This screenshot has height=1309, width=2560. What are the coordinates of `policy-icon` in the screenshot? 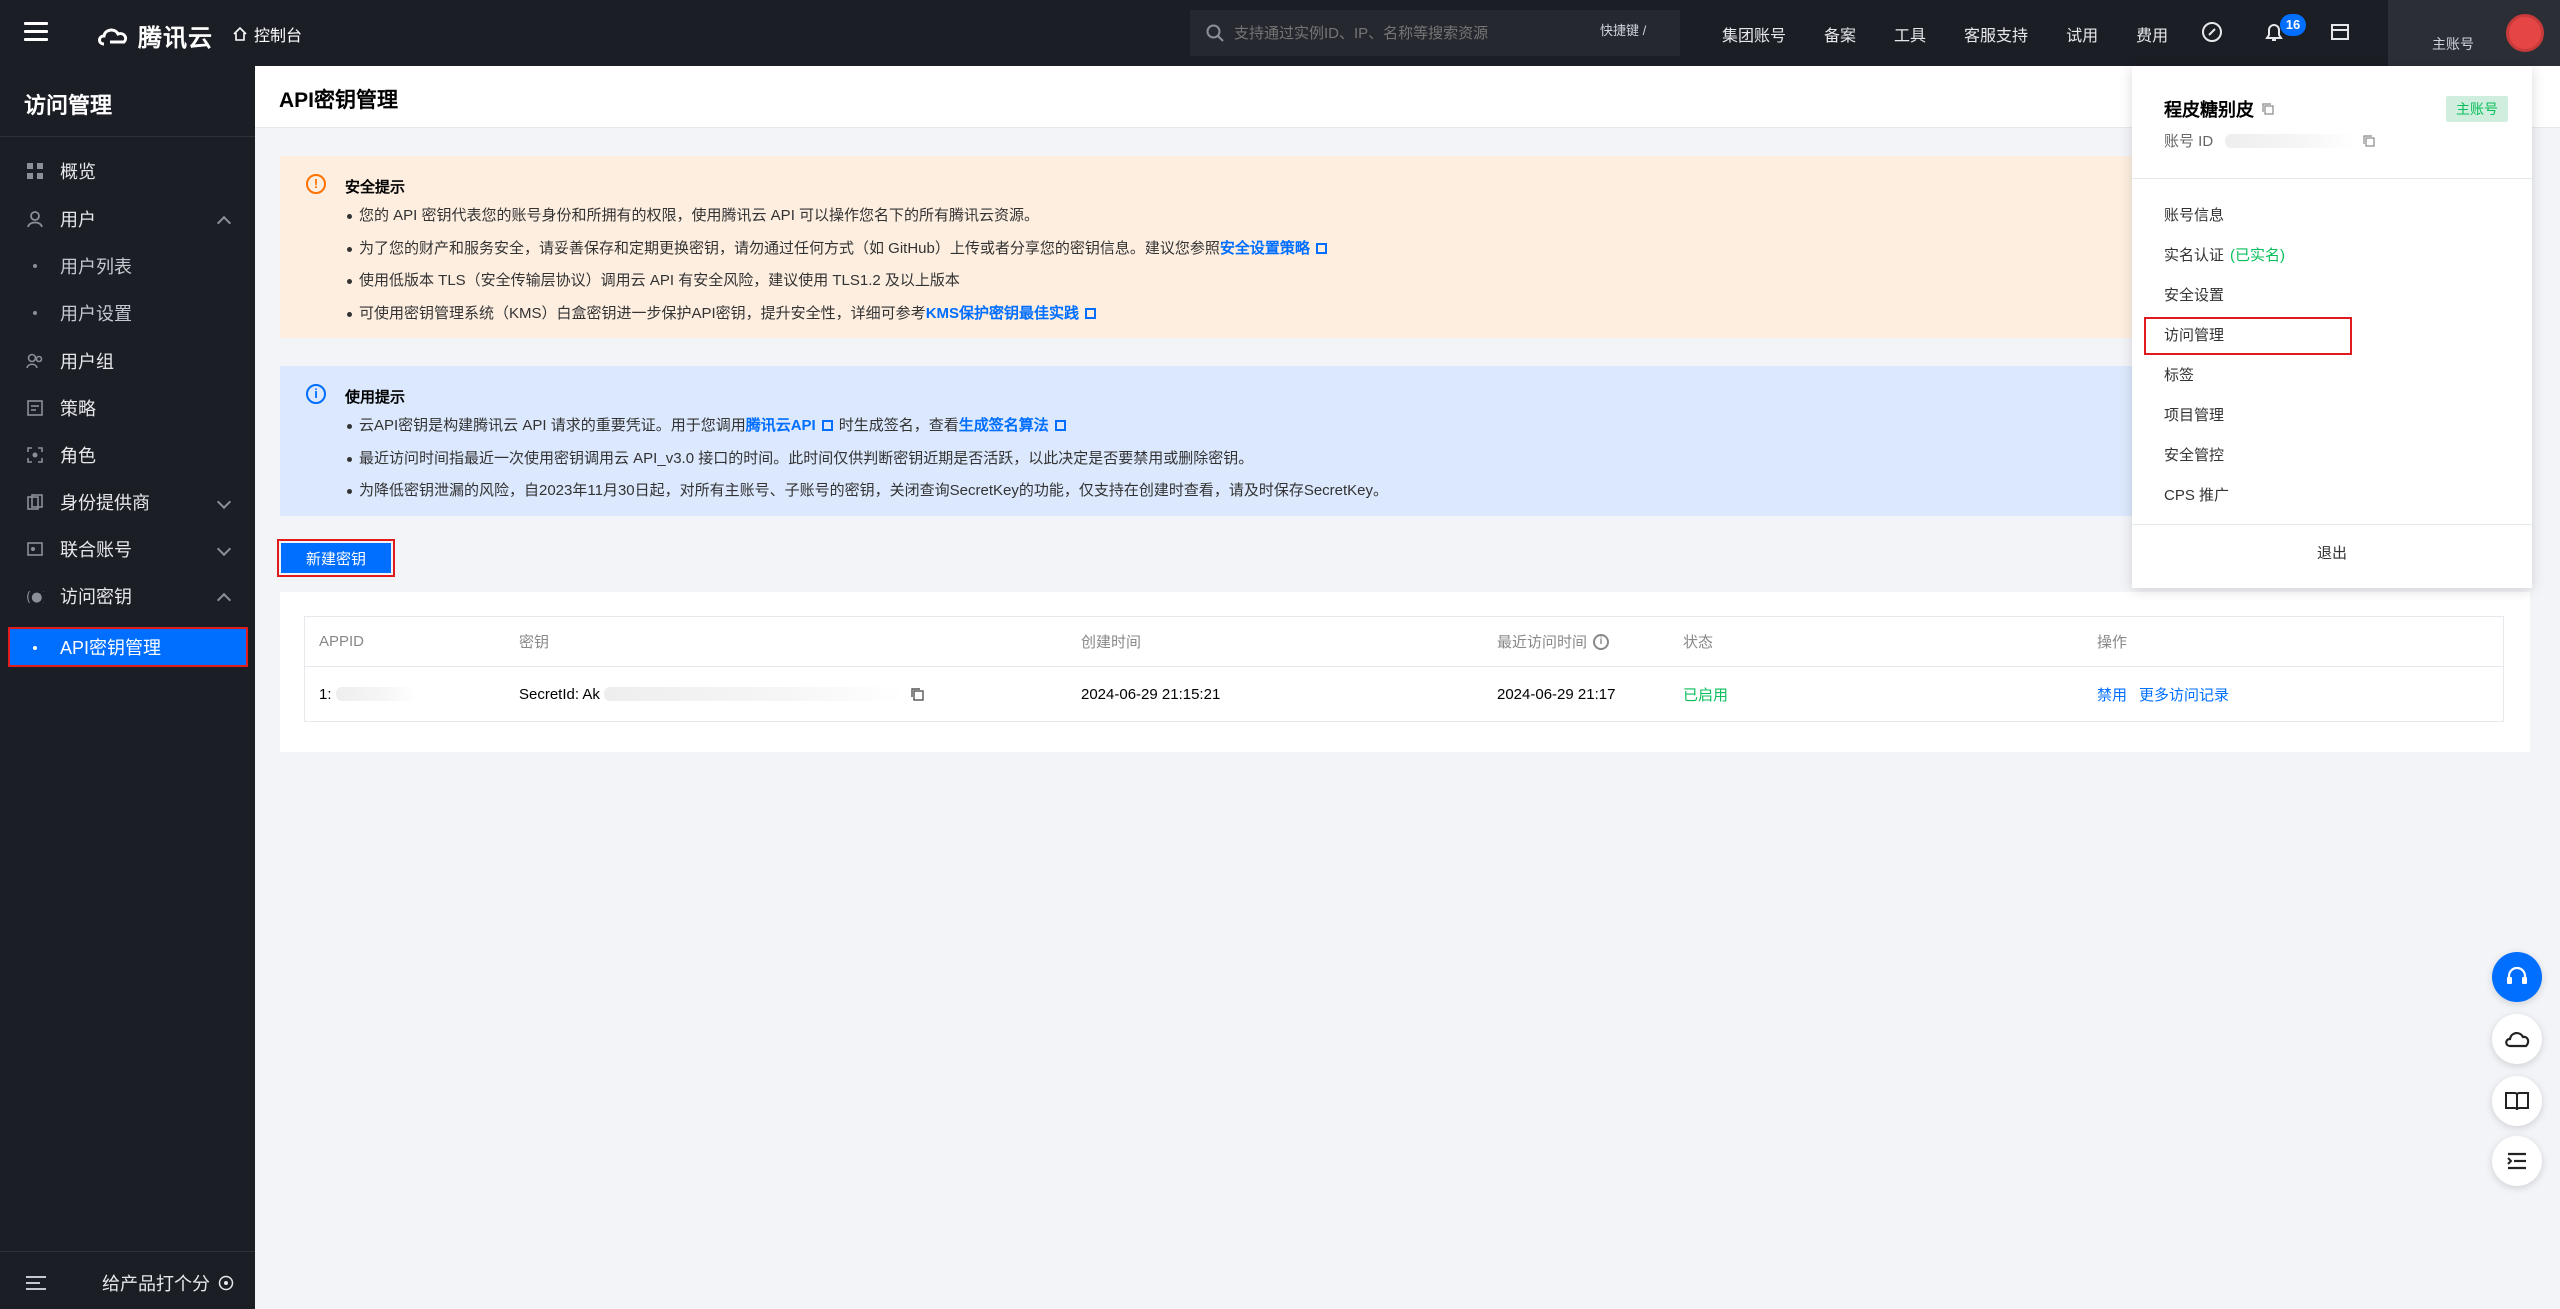 It's located at (35, 408).